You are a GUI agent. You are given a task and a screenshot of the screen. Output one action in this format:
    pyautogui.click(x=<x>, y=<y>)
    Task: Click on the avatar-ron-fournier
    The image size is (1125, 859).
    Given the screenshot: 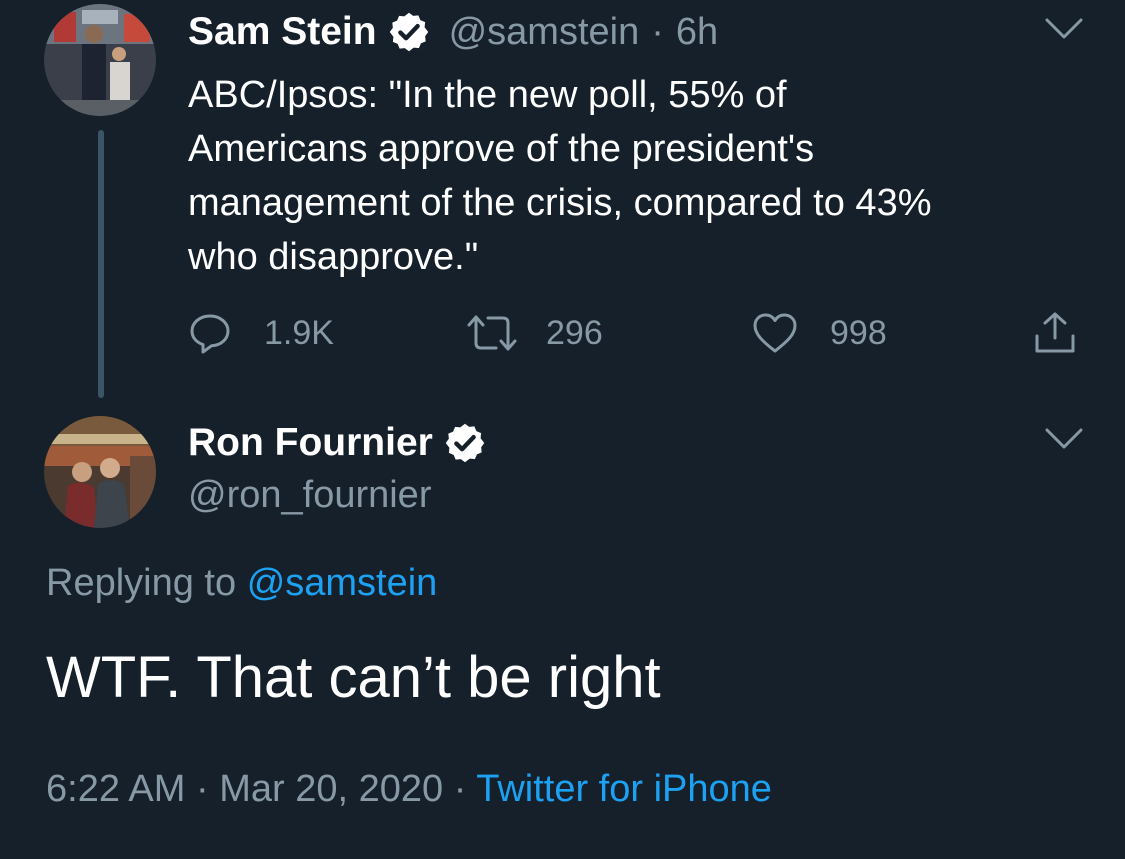 What is the action you would take?
    pyautogui.click(x=100, y=472)
    